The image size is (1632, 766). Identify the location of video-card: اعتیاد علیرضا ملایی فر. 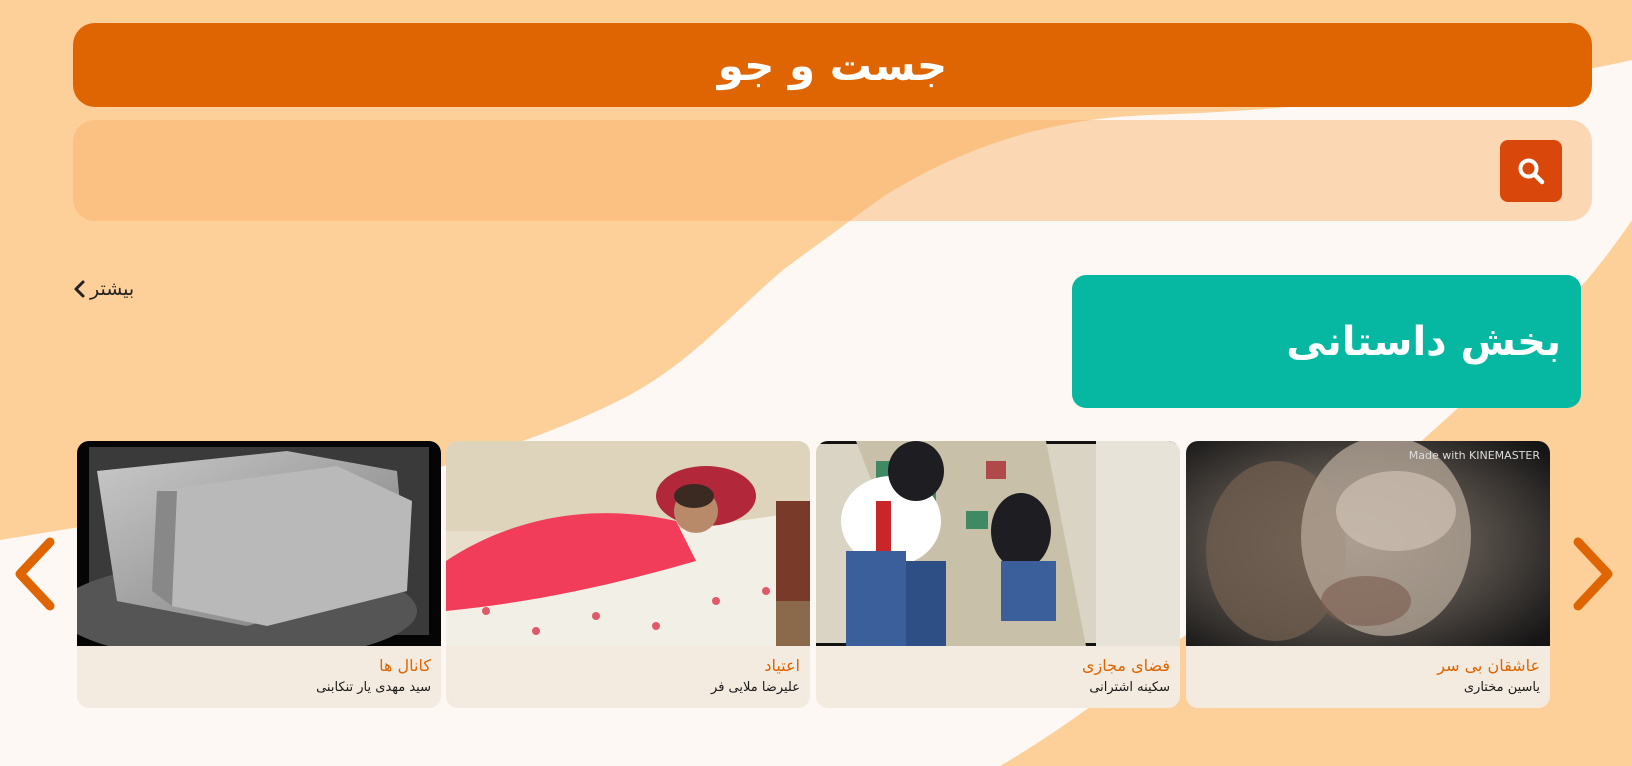
(628, 574).